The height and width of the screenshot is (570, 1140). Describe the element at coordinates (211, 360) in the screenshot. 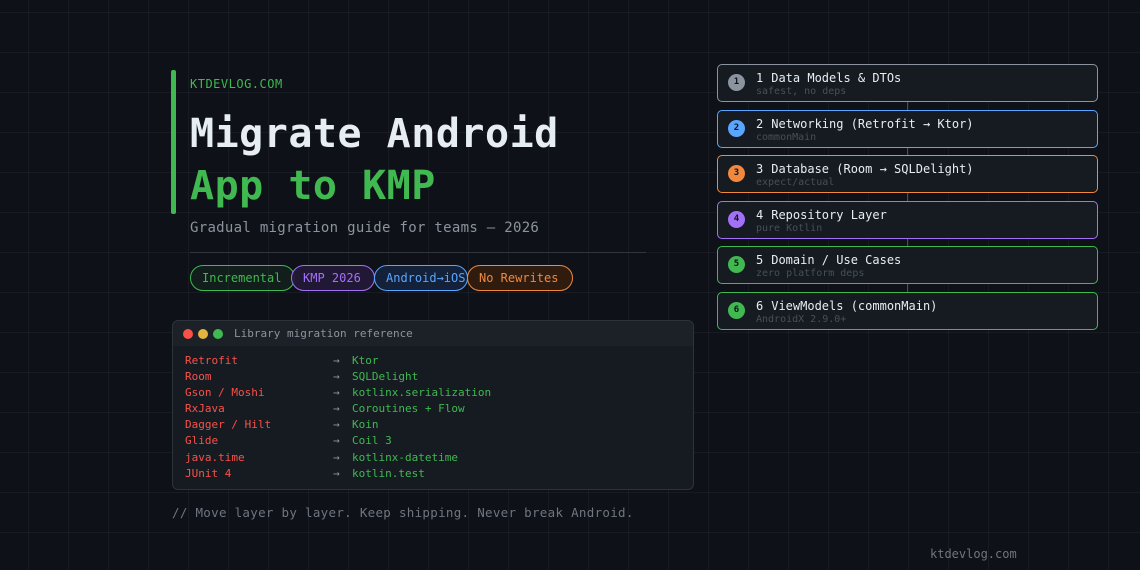

I see `library-from: Retrofit` at that location.